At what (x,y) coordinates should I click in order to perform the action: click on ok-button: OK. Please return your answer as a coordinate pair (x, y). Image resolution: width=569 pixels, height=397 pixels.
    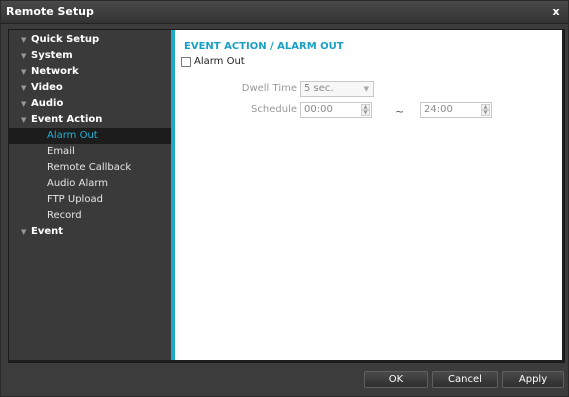
    Looking at the image, I should click on (396, 379).